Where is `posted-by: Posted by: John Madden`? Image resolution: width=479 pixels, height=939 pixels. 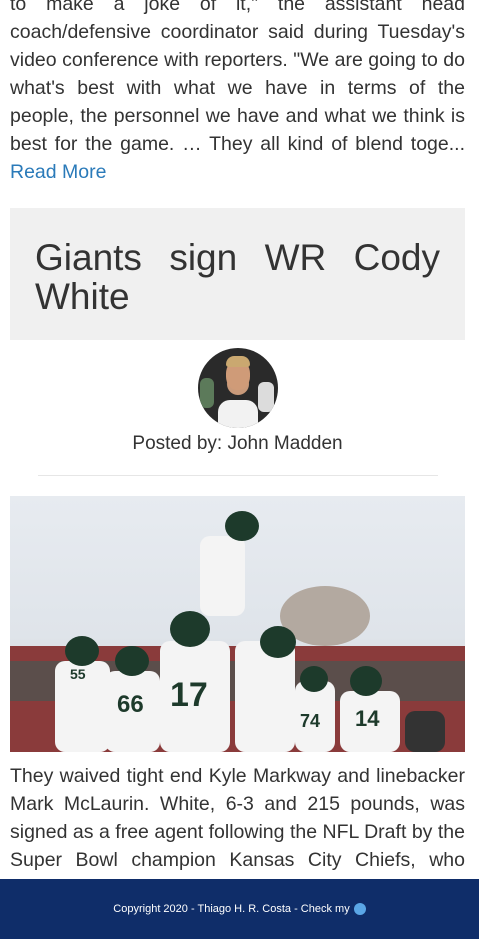 posted-by: Posted by: John Madden is located at coordinates (237, 443).